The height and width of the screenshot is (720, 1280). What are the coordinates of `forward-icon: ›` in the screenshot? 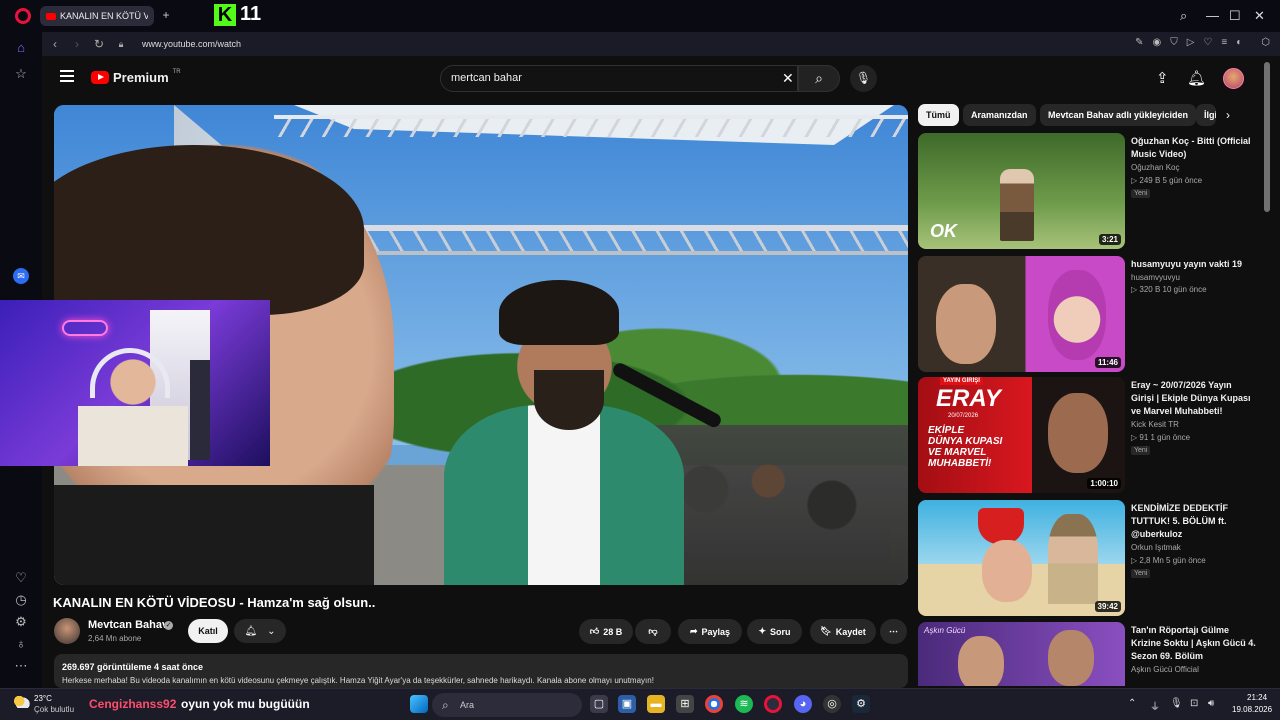 It's located at (77, 44).